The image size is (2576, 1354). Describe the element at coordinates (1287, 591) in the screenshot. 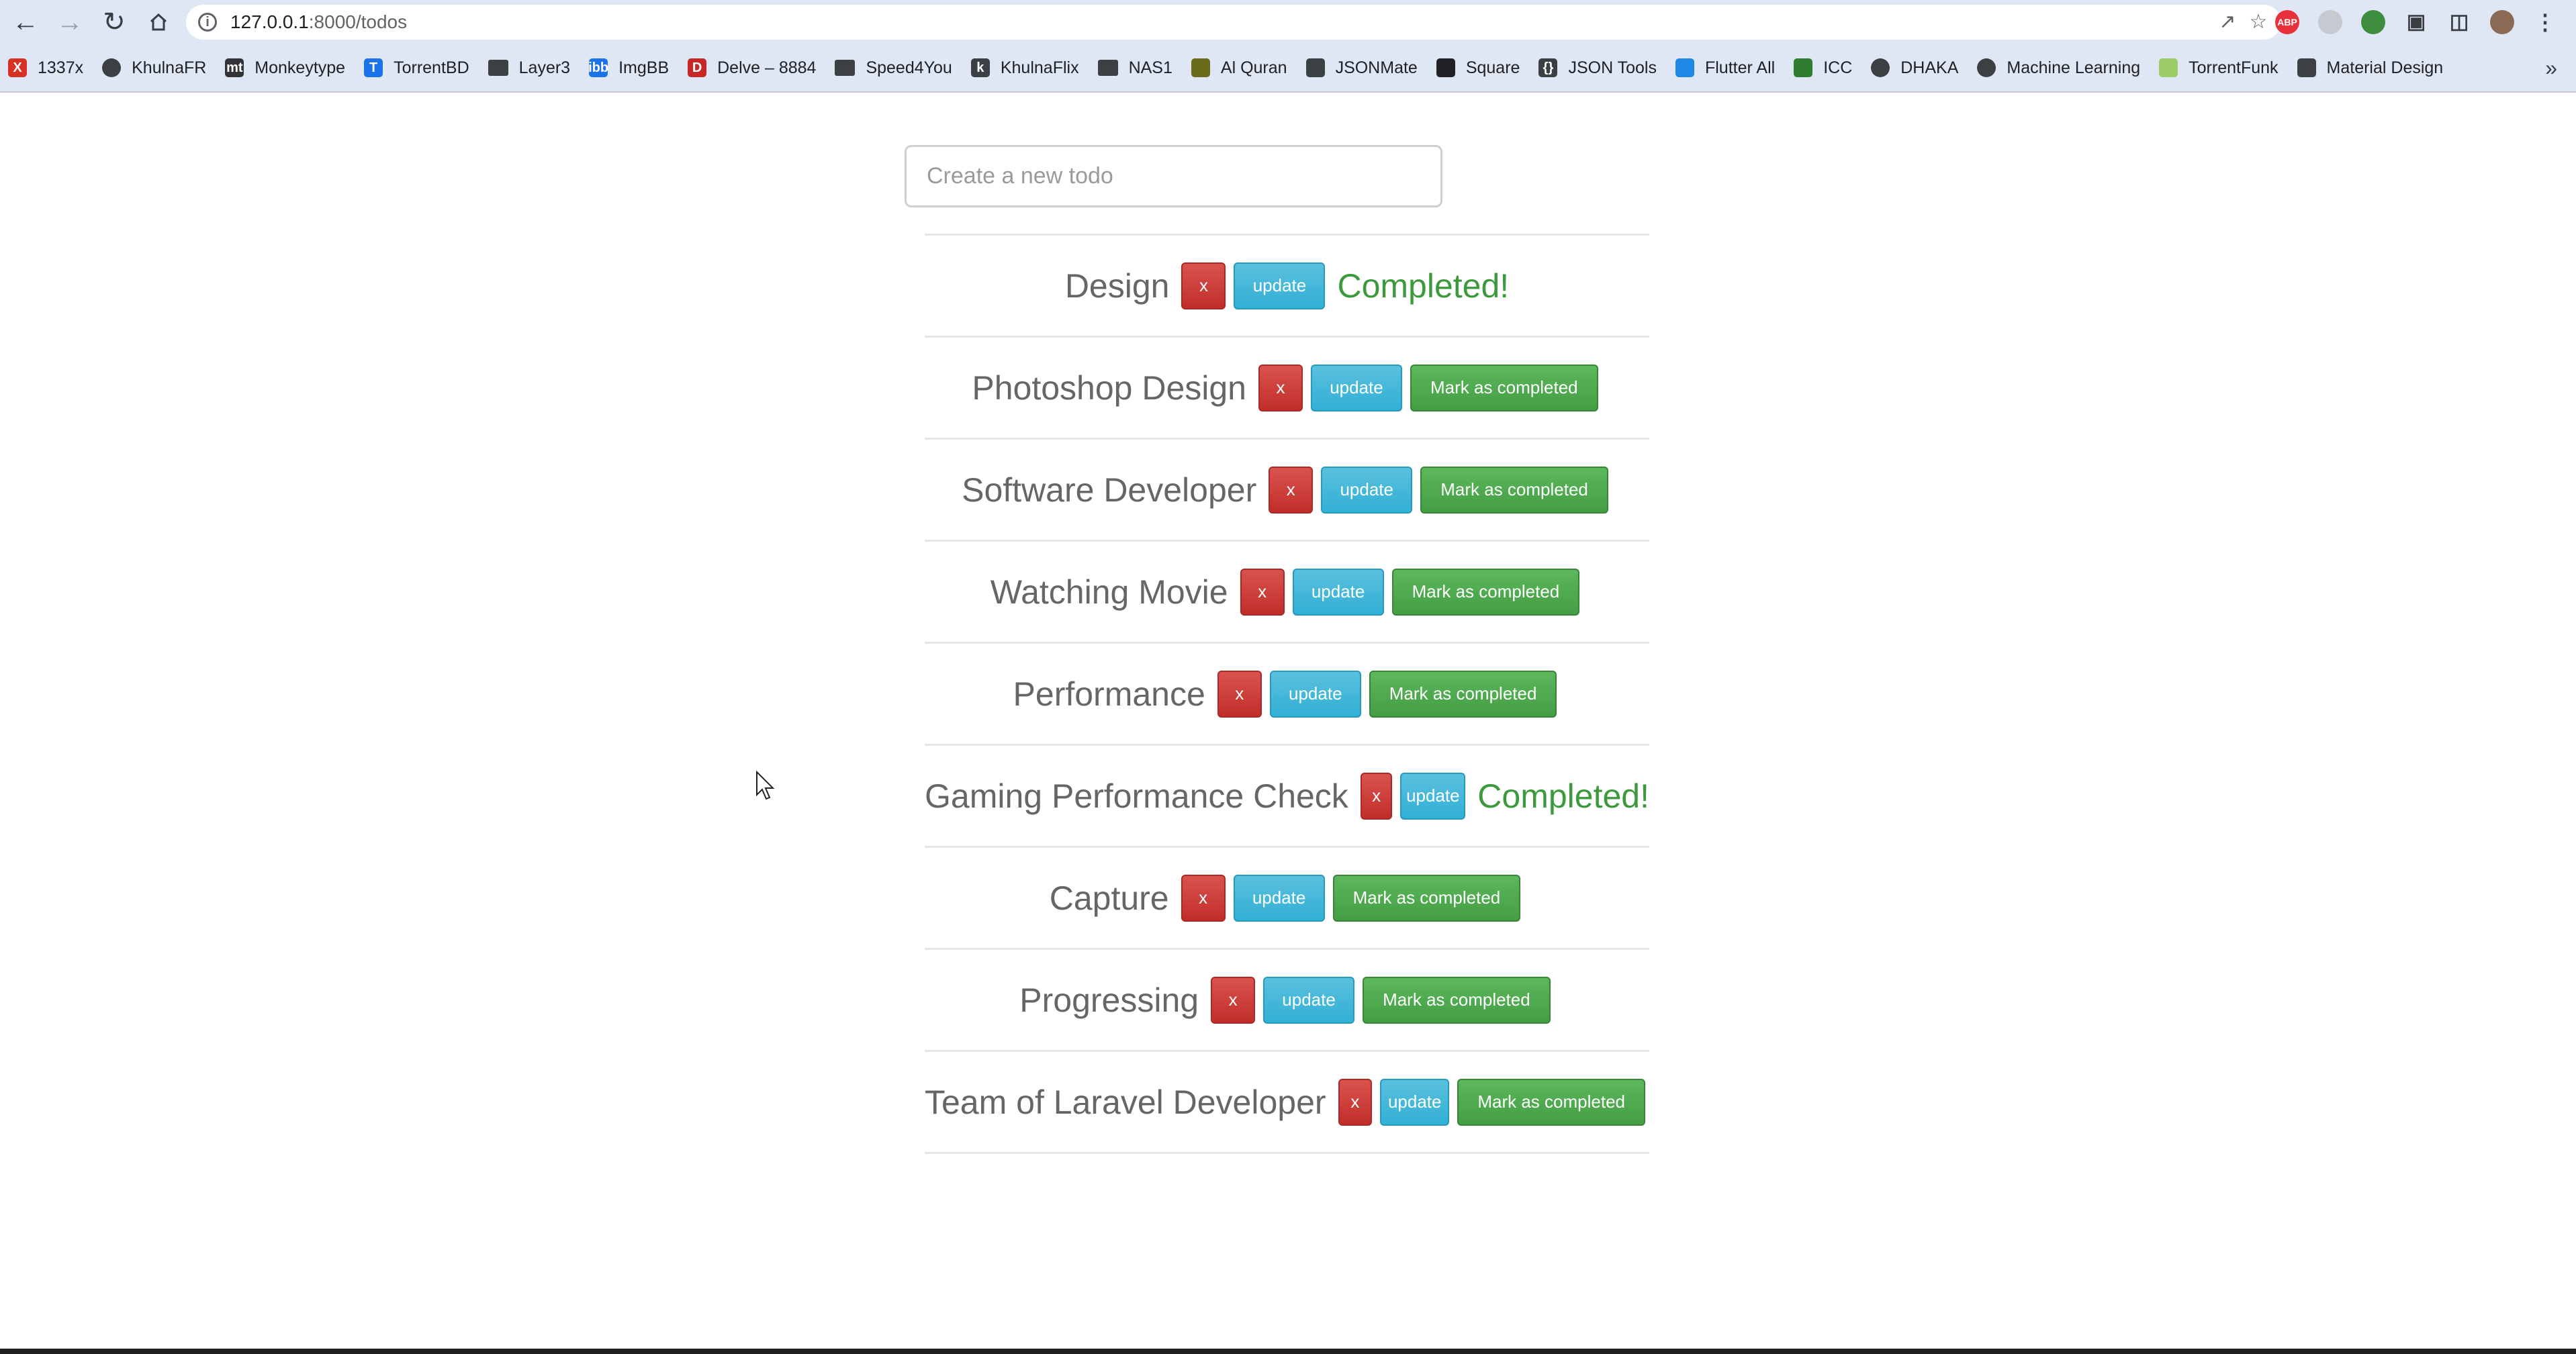

I see `todo-item: Watching Movie x update Mark as completed` at that location.